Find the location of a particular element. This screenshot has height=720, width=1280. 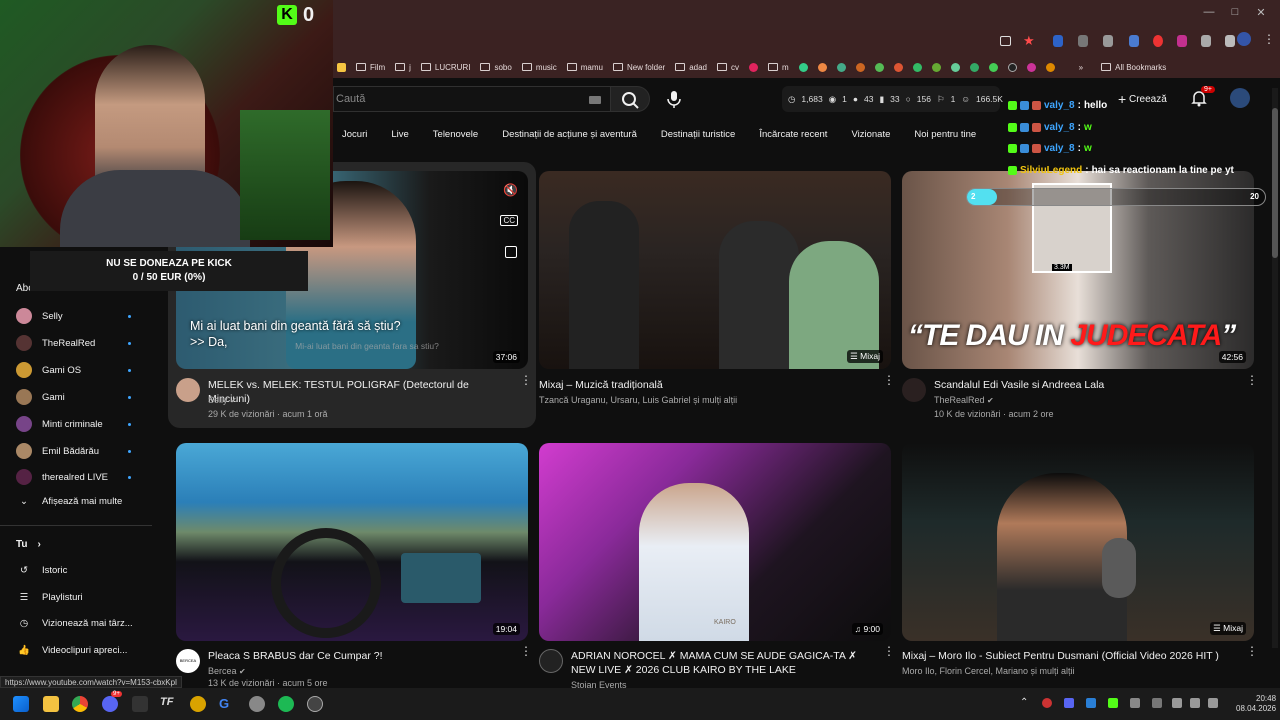

spotify-icon is located at coordinates (286, 704).